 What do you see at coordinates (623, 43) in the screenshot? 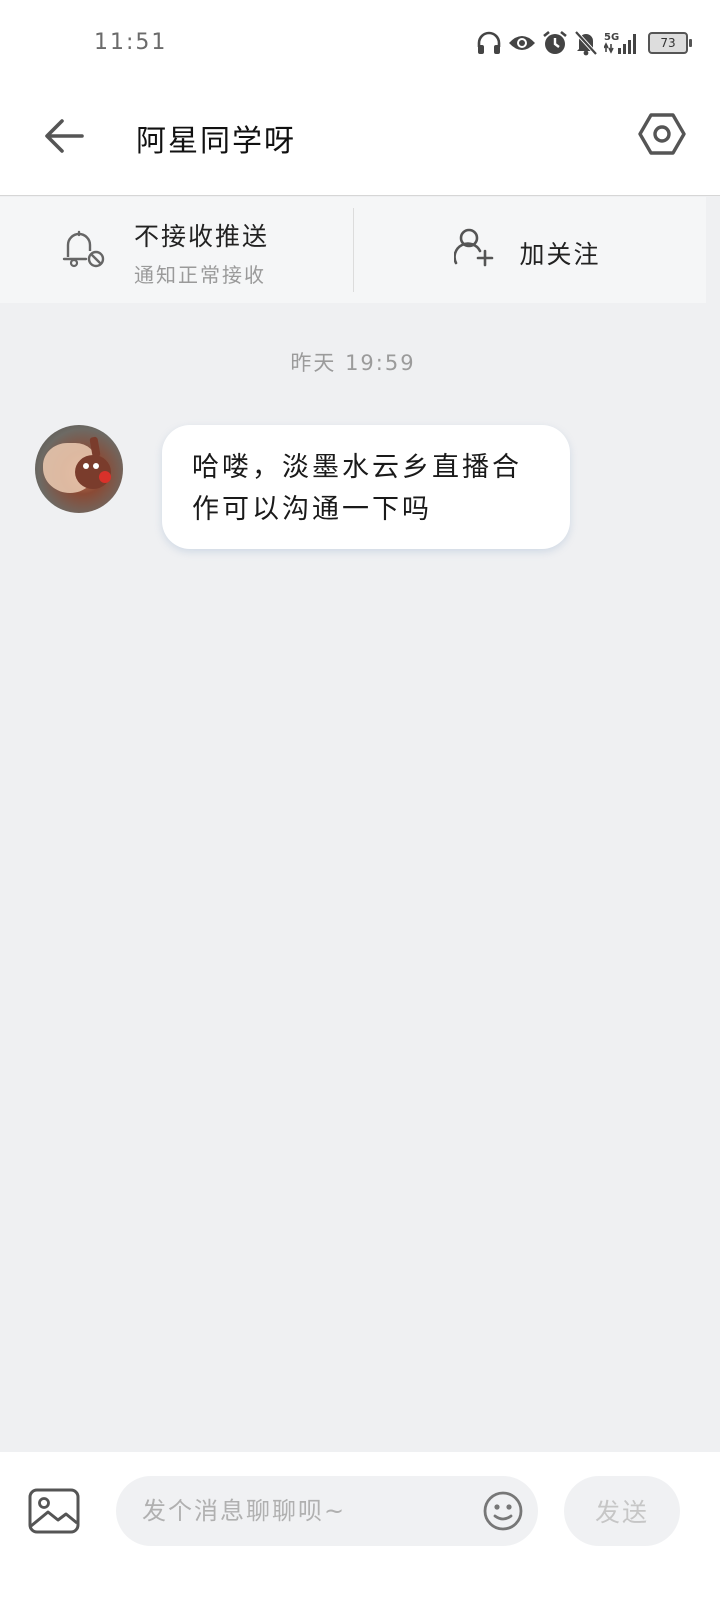
I see `signal-icon: 5G` at bounding box center [623, 43].